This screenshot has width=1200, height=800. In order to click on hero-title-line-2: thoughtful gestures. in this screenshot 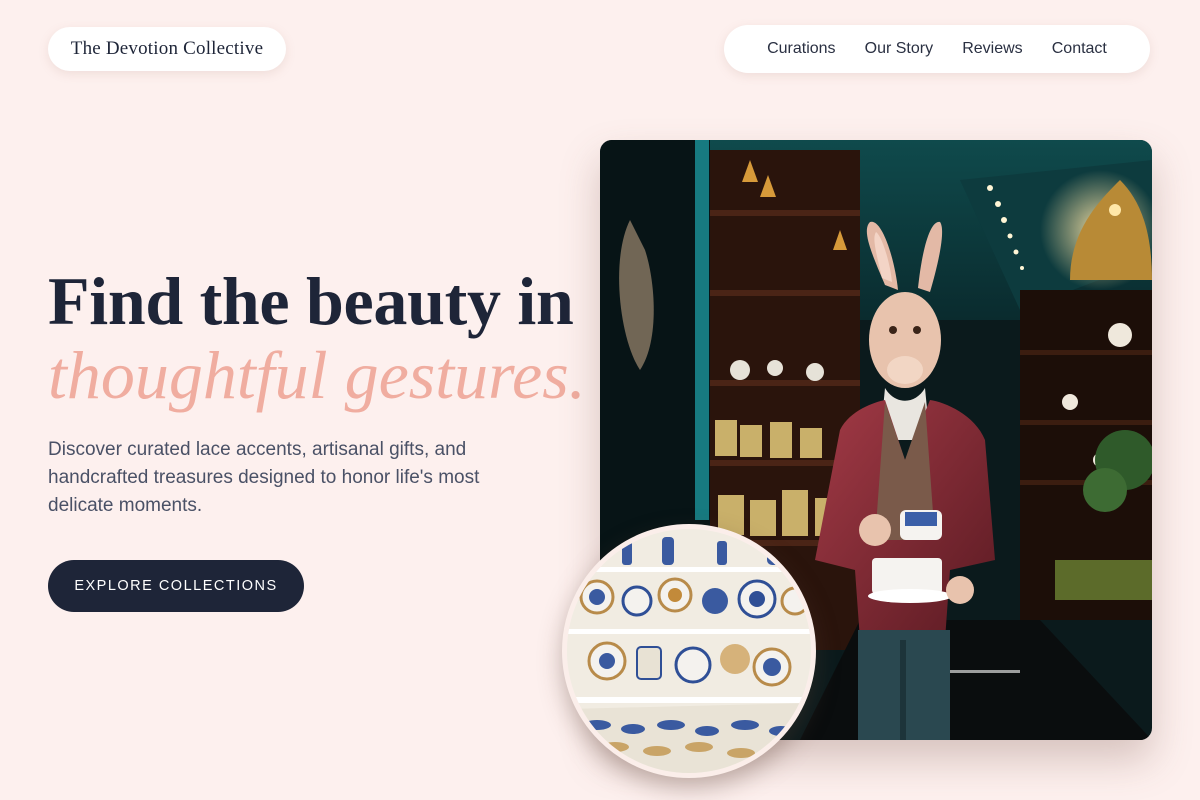, I will do `click(317, 375)`.